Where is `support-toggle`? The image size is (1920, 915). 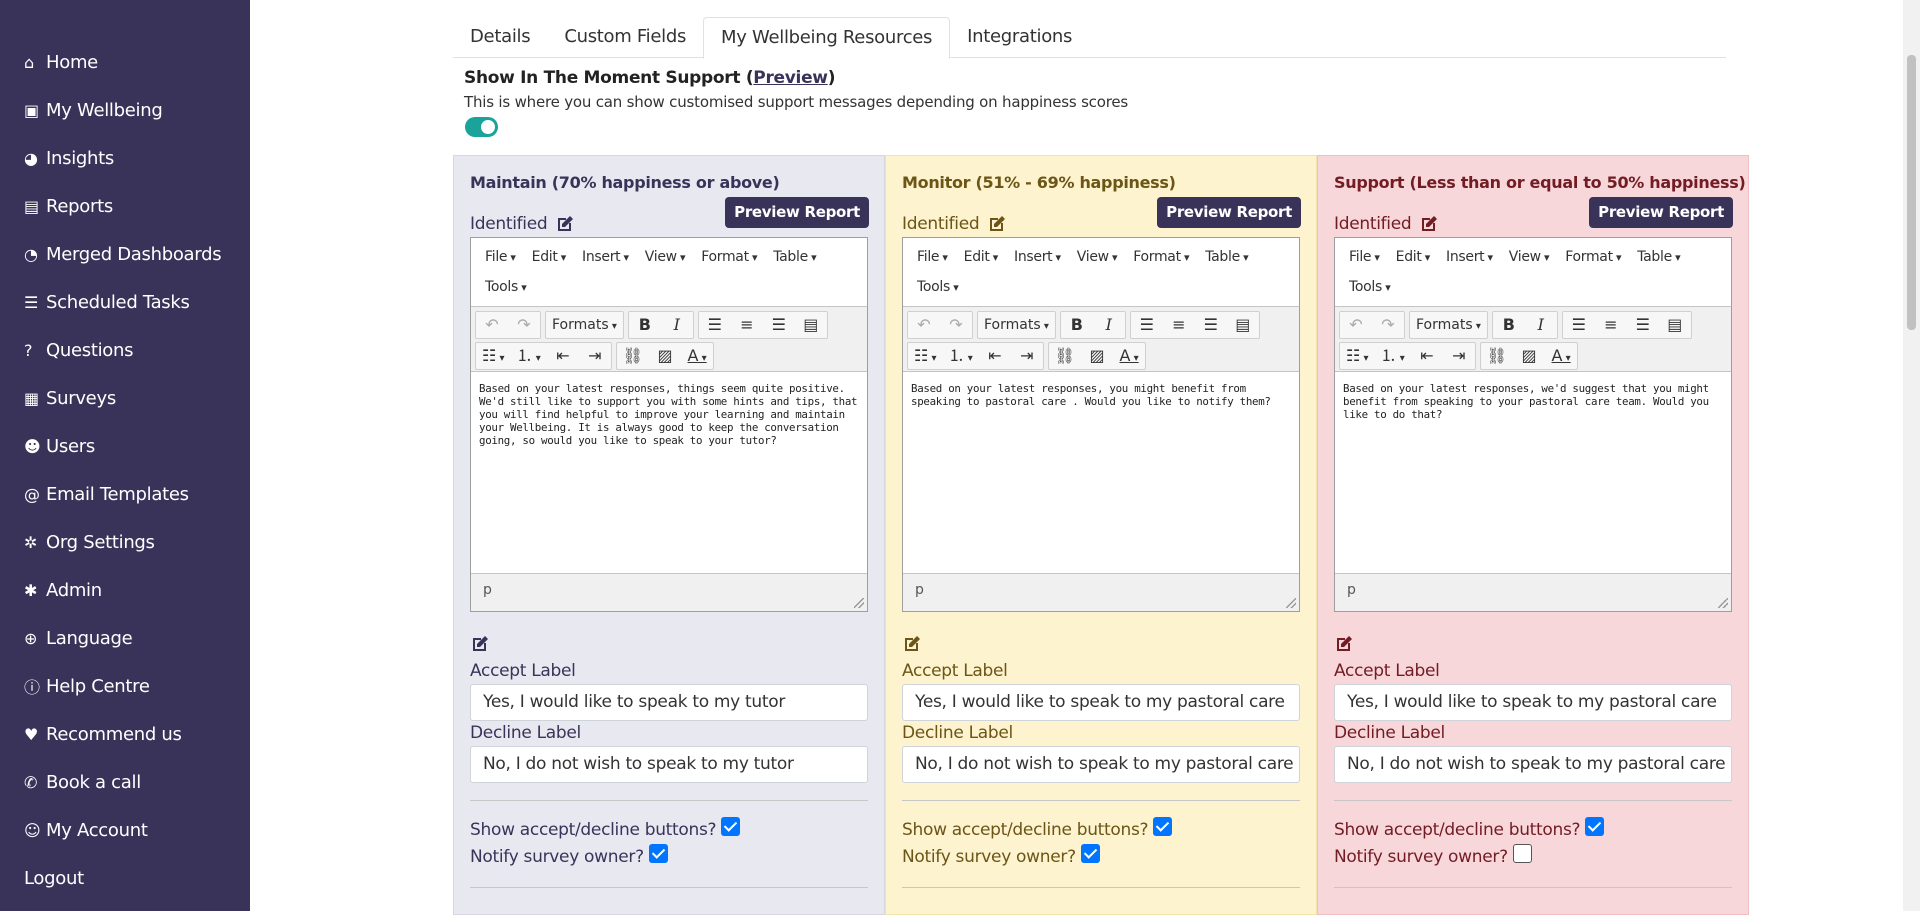
support-toggle is located at coordinates (481, 127).